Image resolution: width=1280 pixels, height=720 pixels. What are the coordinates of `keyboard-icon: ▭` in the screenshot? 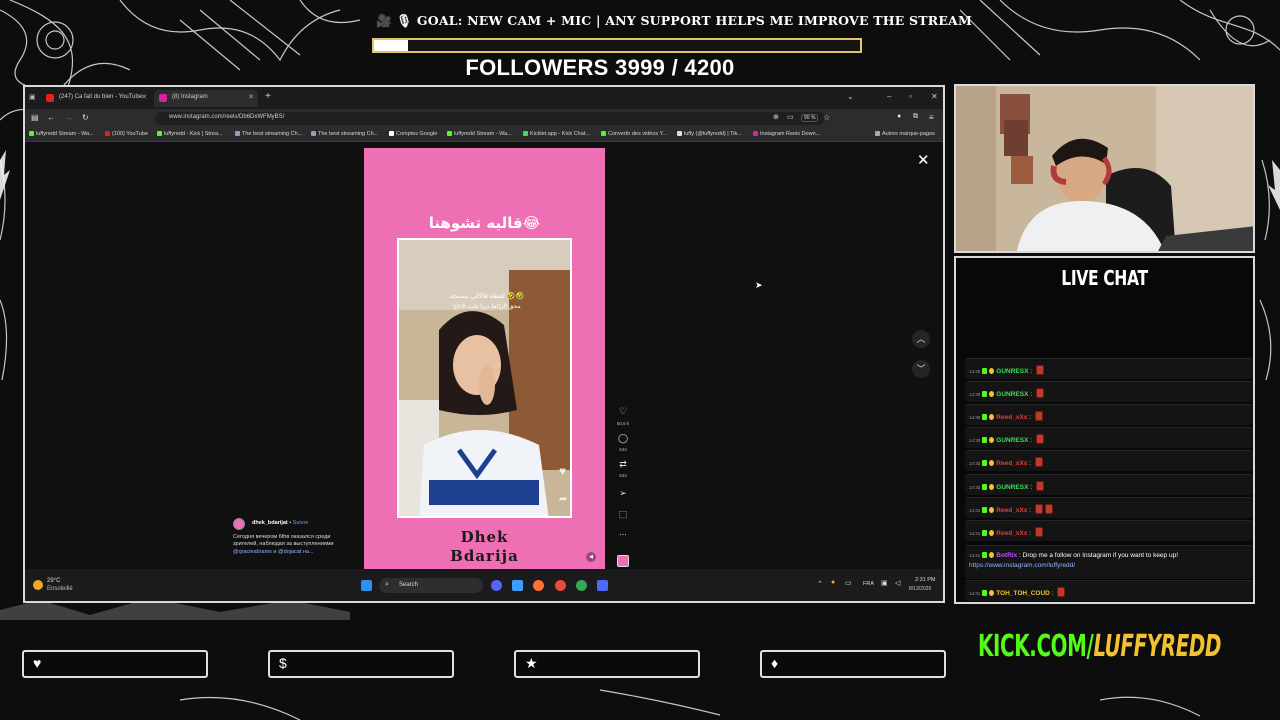 It's located at (848, 583).